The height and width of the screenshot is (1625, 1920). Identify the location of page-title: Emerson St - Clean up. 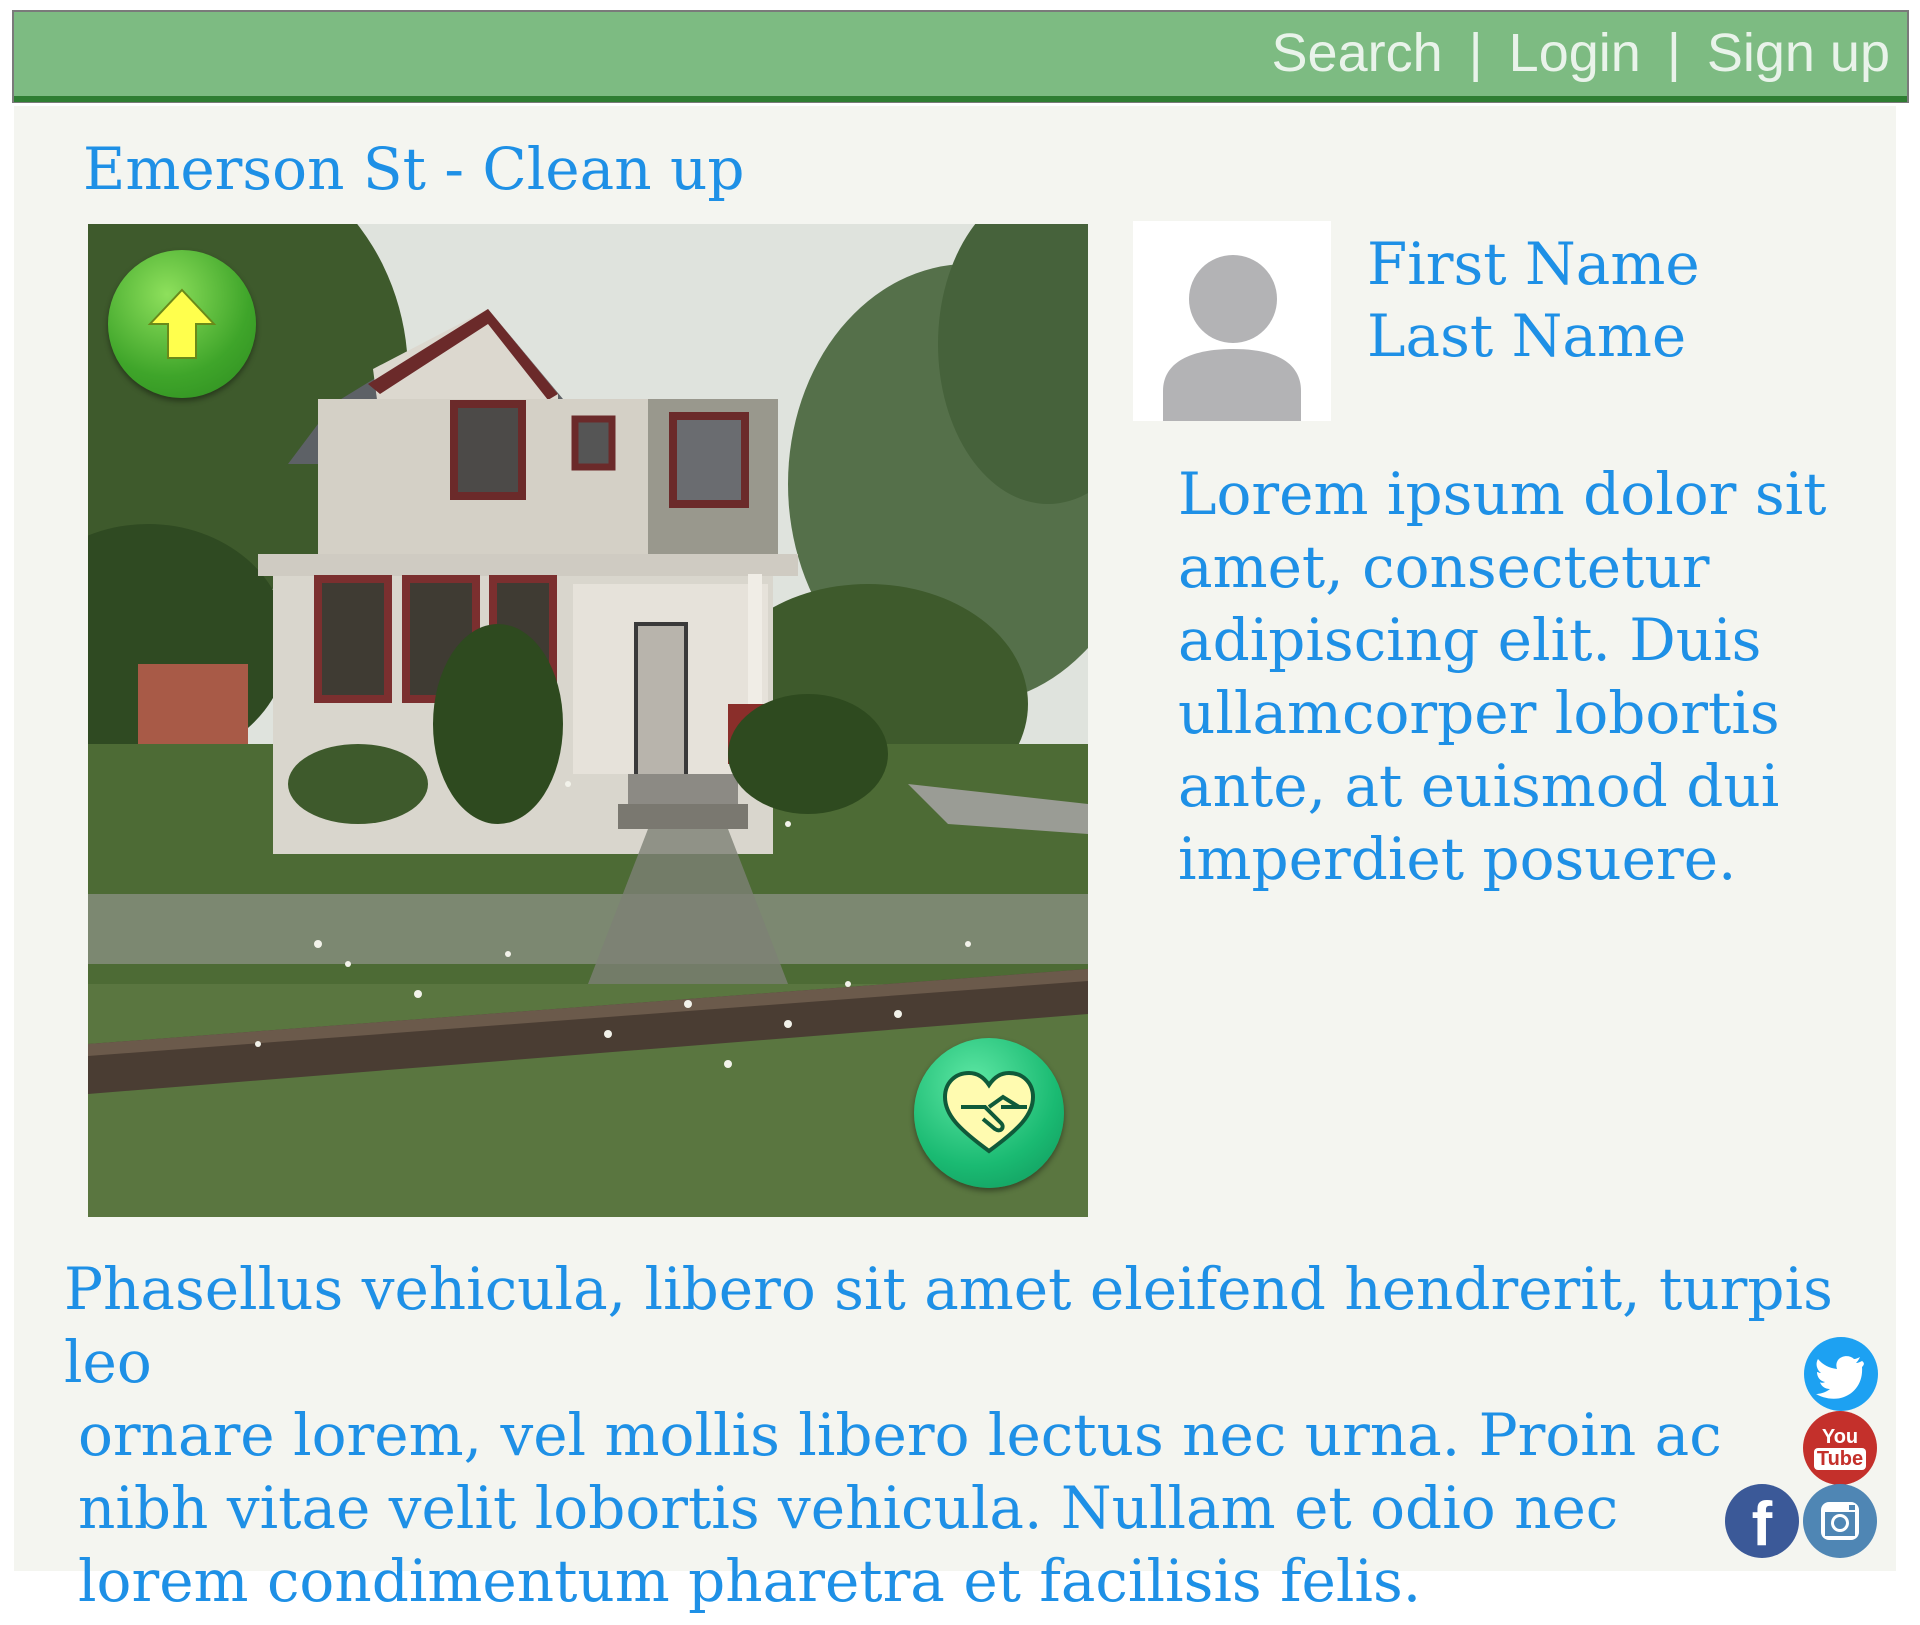
(414, 169).